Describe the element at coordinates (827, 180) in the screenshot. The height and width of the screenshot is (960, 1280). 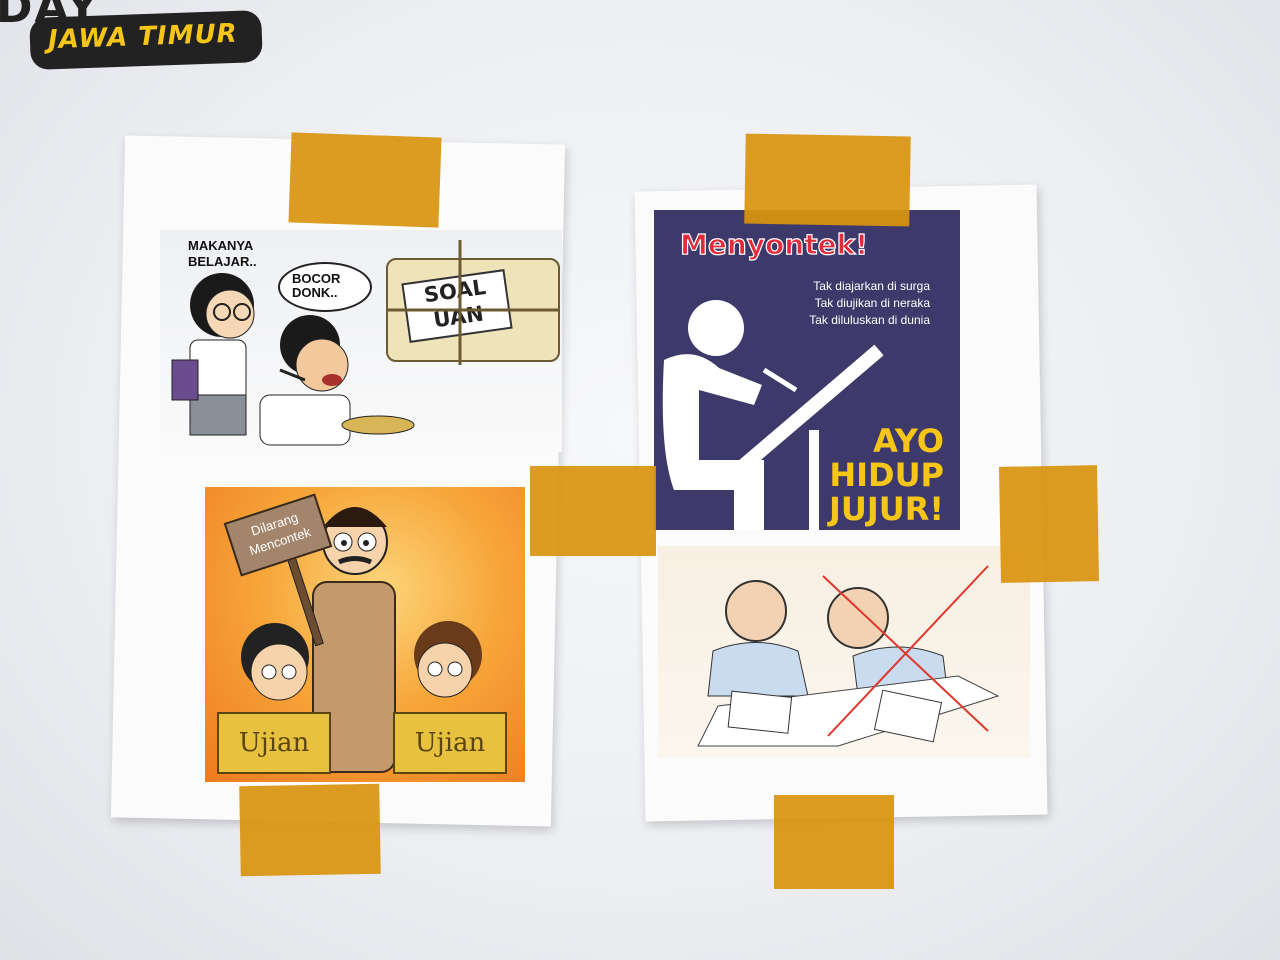
I see `tape-top-right` at that location.